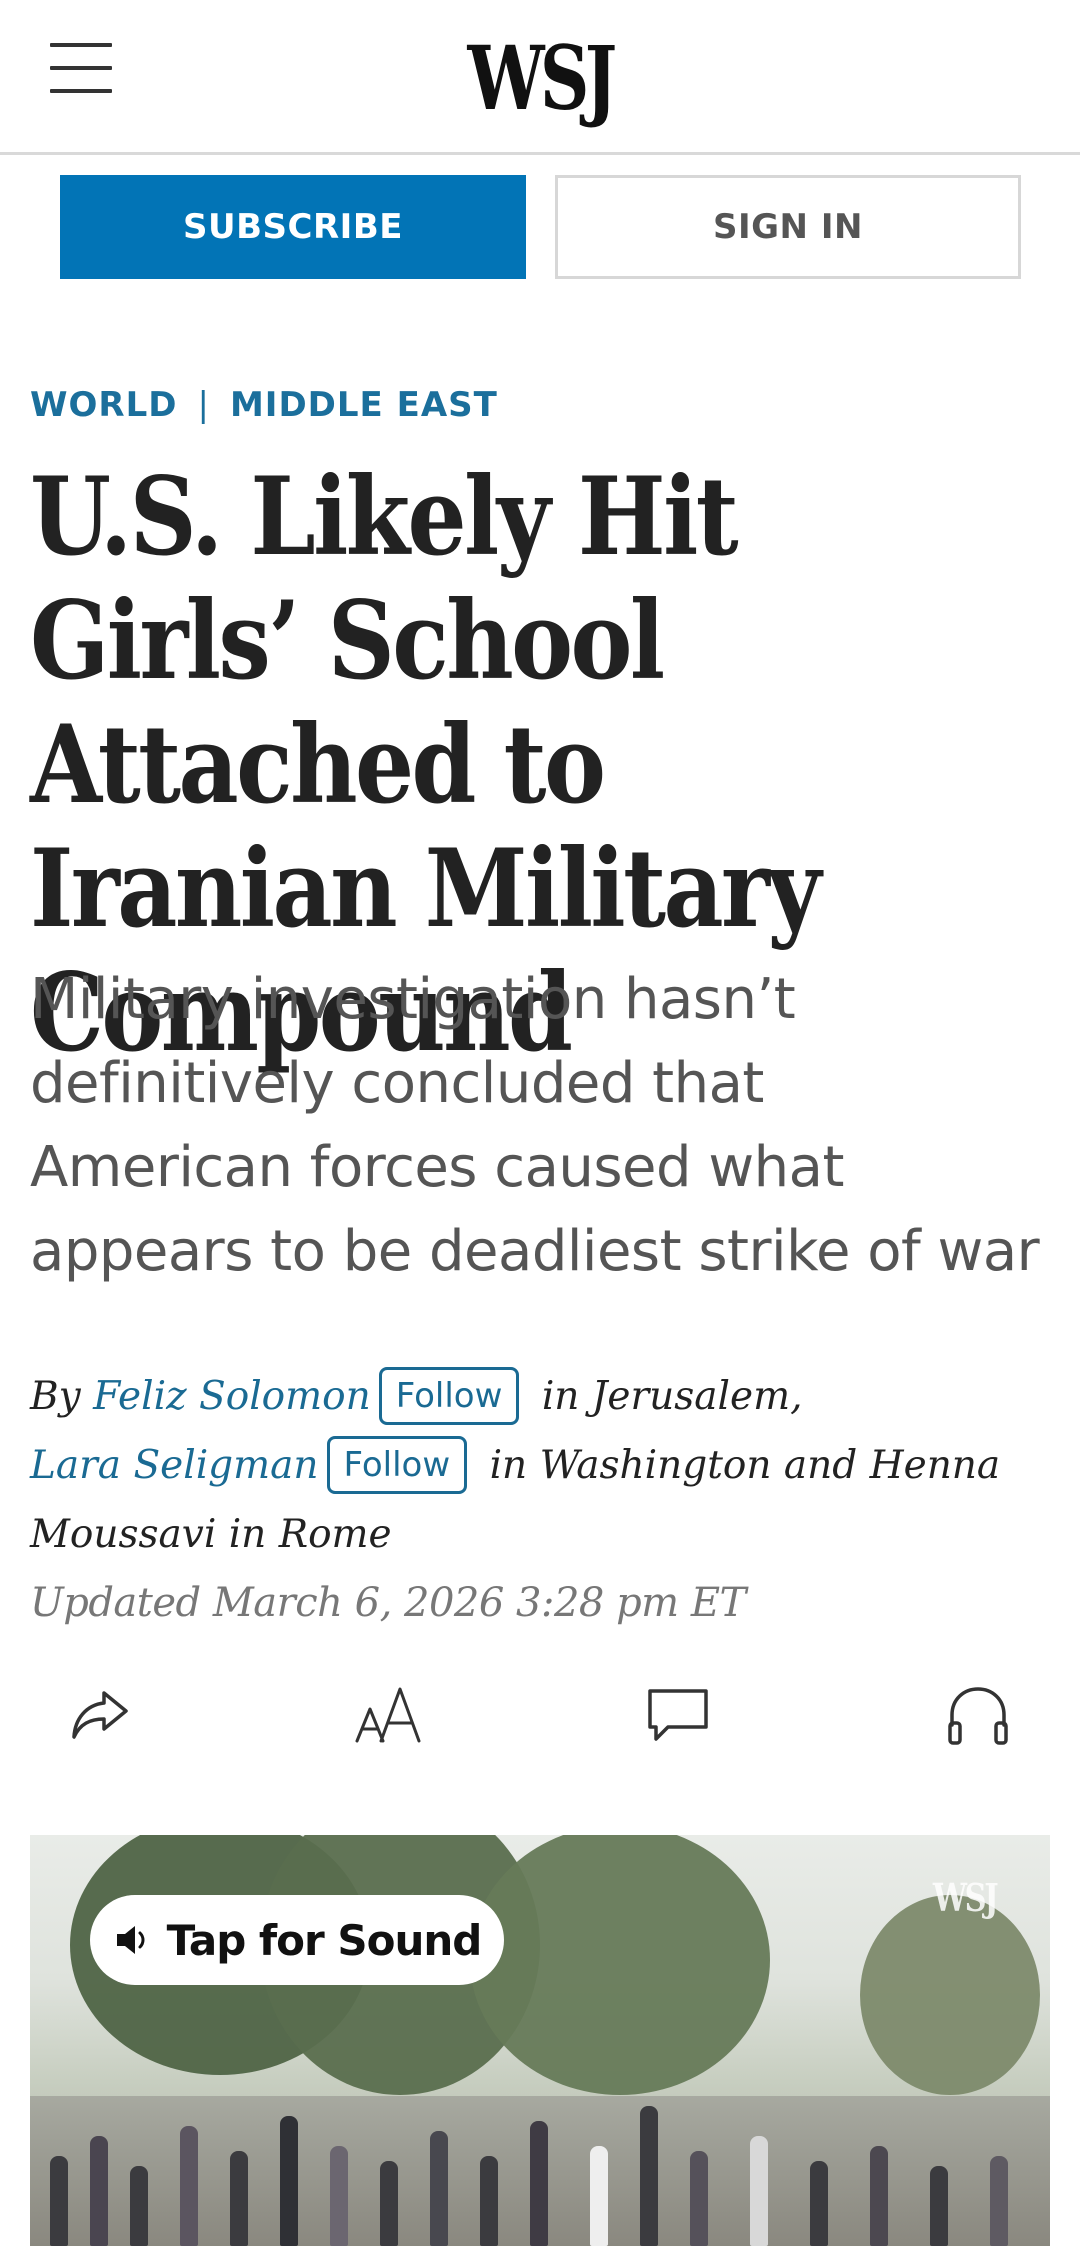 The image size is (1080, 2246). Describe the element at coordinates (672, 1396) in the screenshot. I see `byline-location-1: in Jerusalem,` at that location.